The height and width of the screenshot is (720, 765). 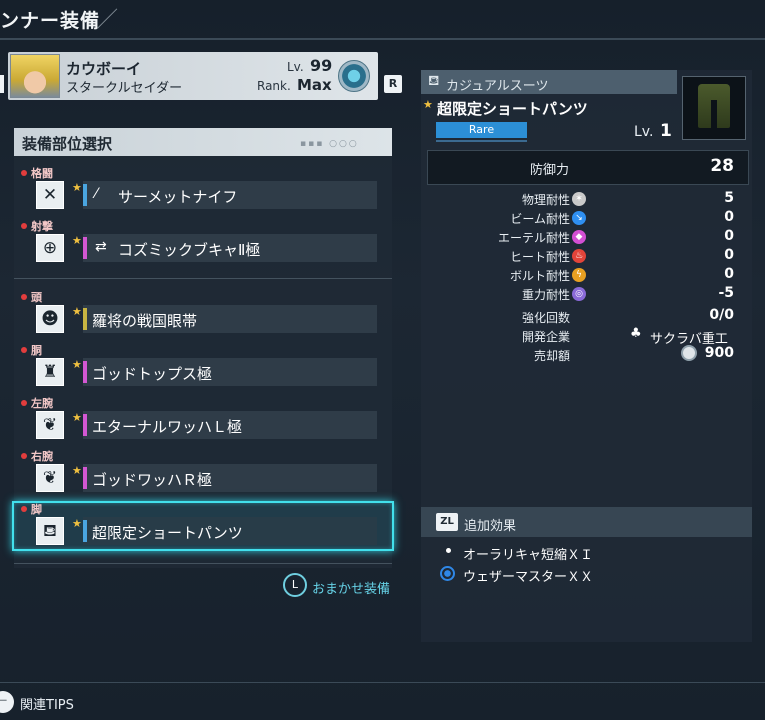 I want to click on enhance-count-label: 強化回数, so click(x=545, y=318).